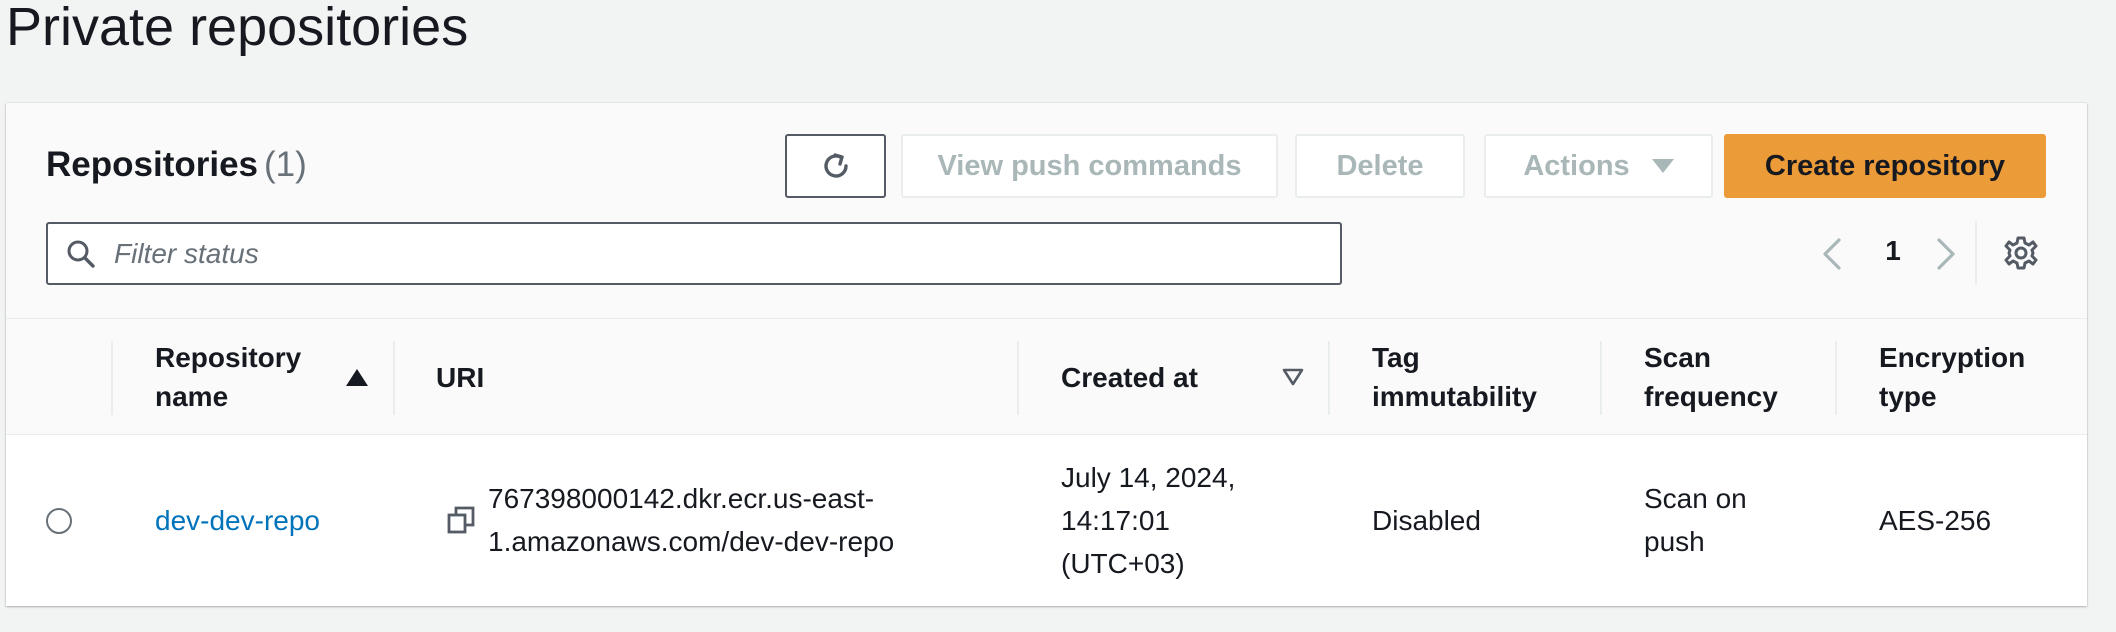 The height and width of the screenshot is (632, 2116). Describe the element at coordinates (285, 164) in the screenshot. I see `repository-count: (1)` at that location.